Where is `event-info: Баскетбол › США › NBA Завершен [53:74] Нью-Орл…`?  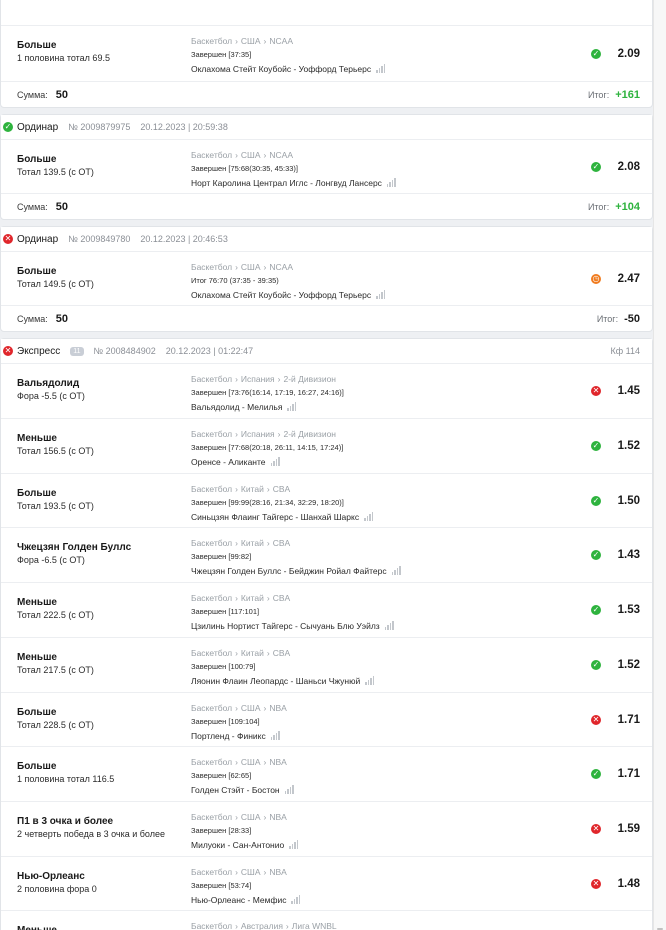
event-info: Баскетбол › США › NBA Завершен [53:74] Нью-Орл… is located at coordinates (371, 886).